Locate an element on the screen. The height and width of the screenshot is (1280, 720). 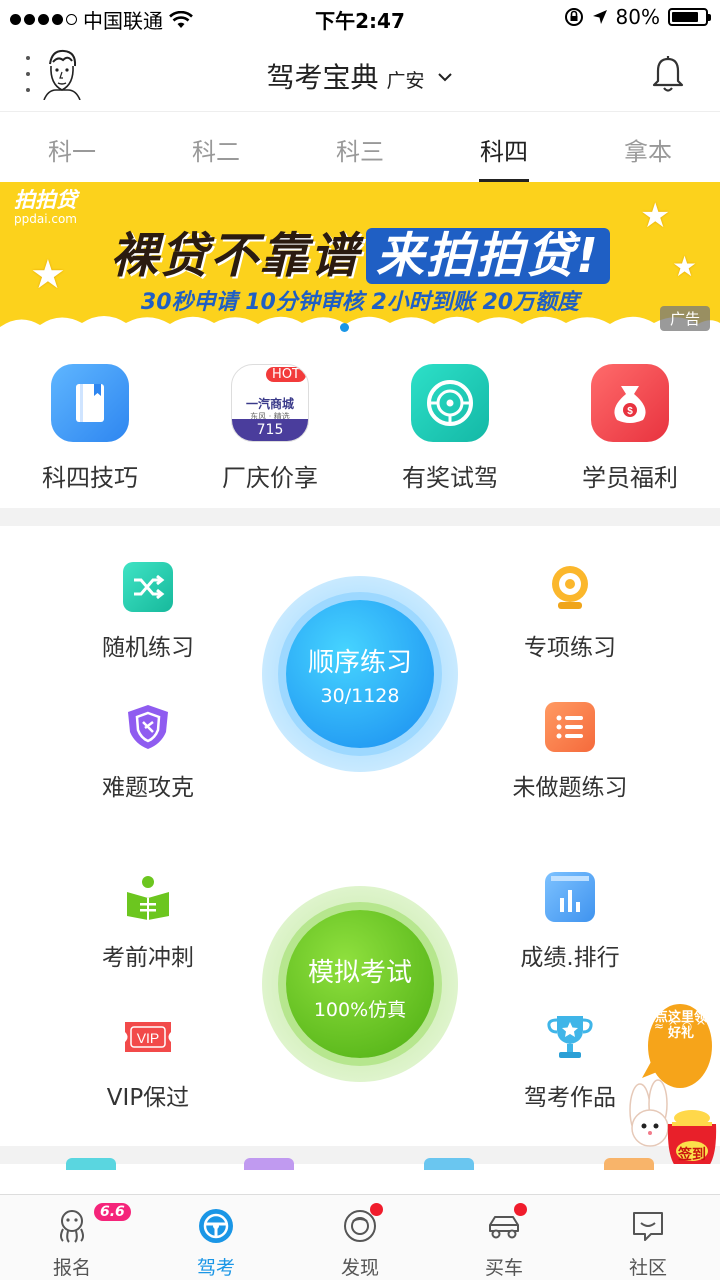
nav-buy-car-label: 买车 is located at coordinates (503, 1268).